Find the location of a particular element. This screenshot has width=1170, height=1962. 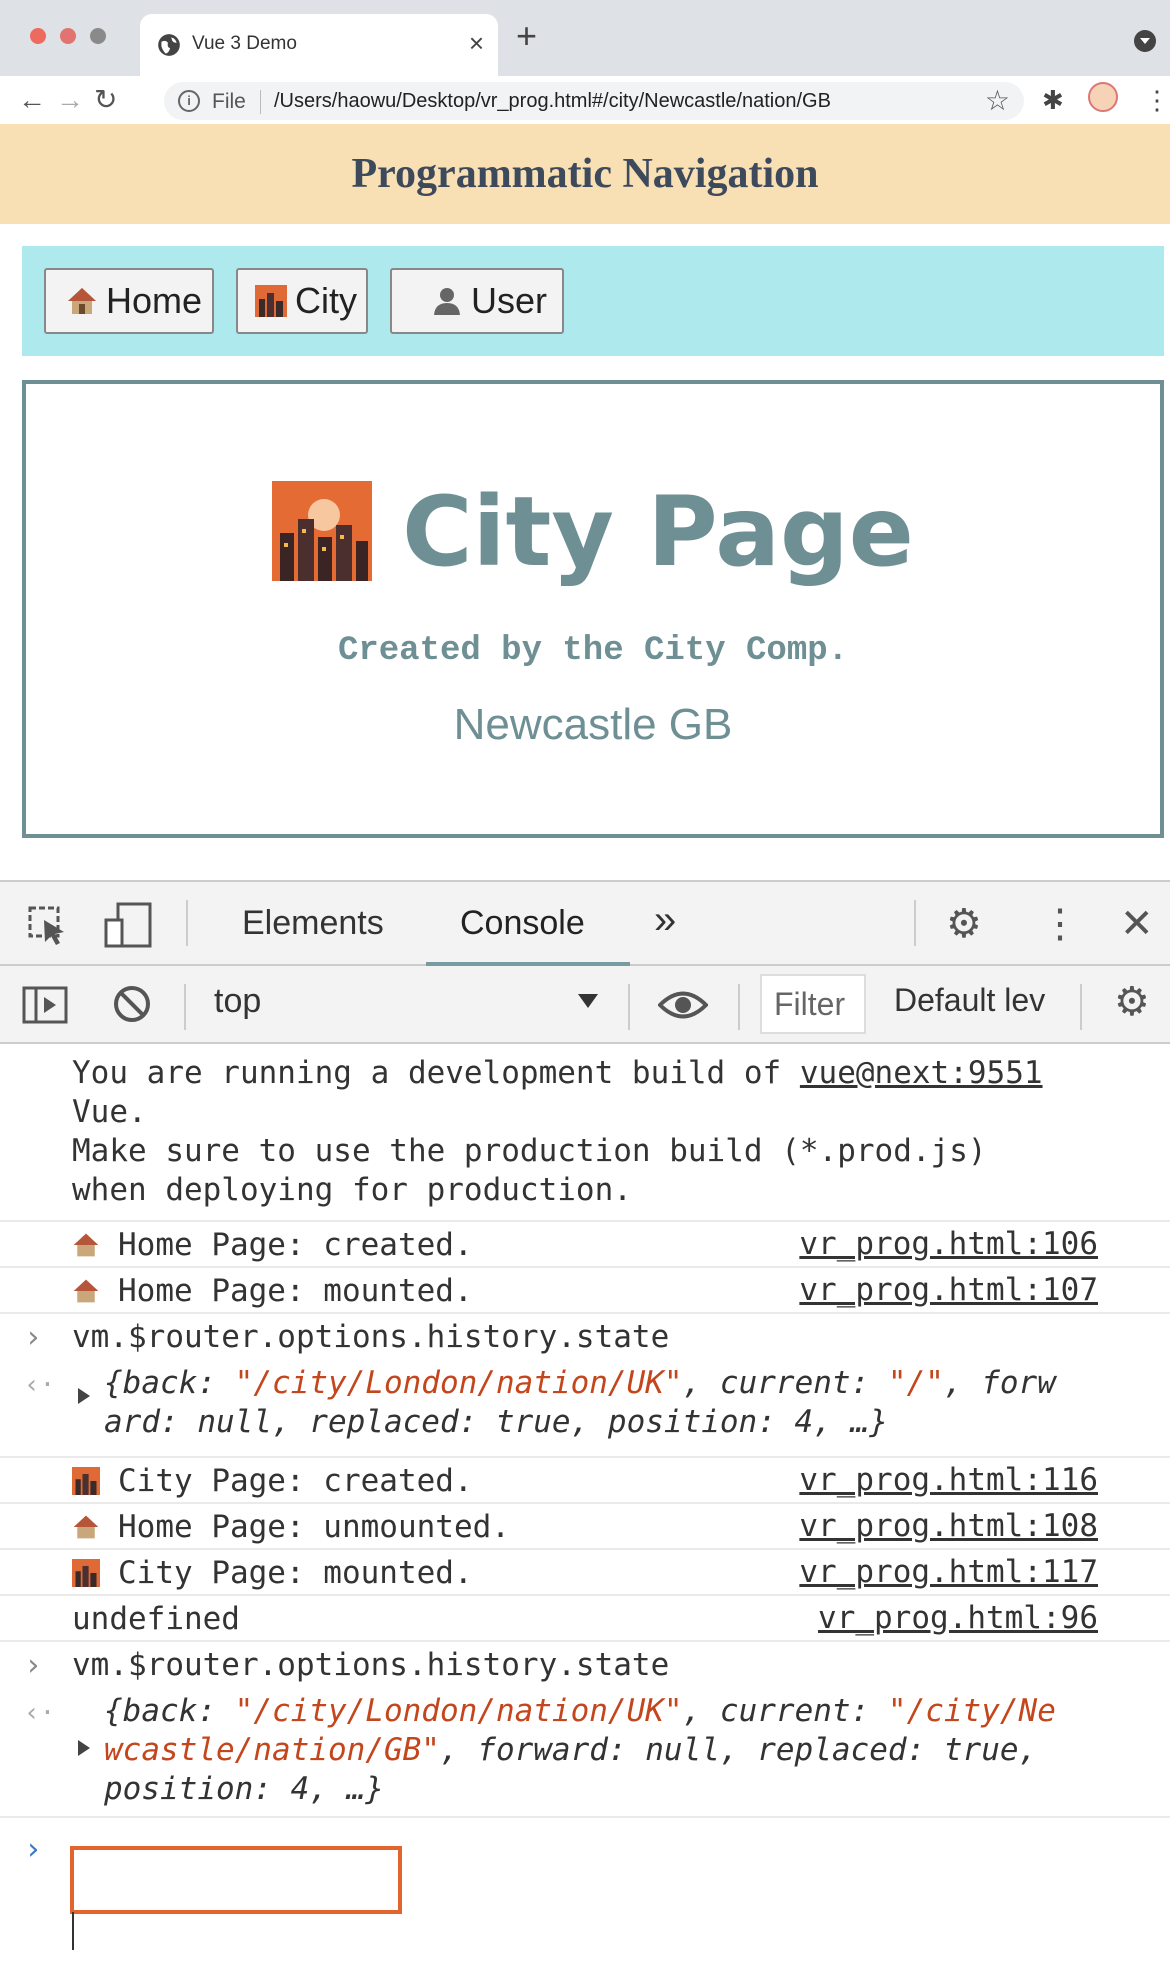

warning-text: when deploying for production. is located at coordinates (352, 1190).